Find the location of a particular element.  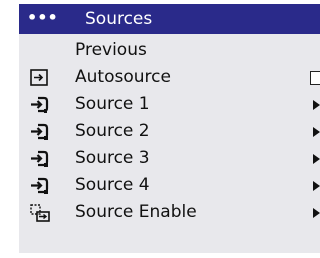

menu-item-label: Source 1 is located at coordinates (112, 104).